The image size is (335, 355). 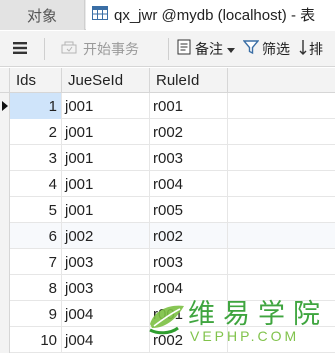 What do you see at coordinates (189, 80) in the screenshot?
I see `column-header-ruleid: RuleId` at bounding box center [189, 80].